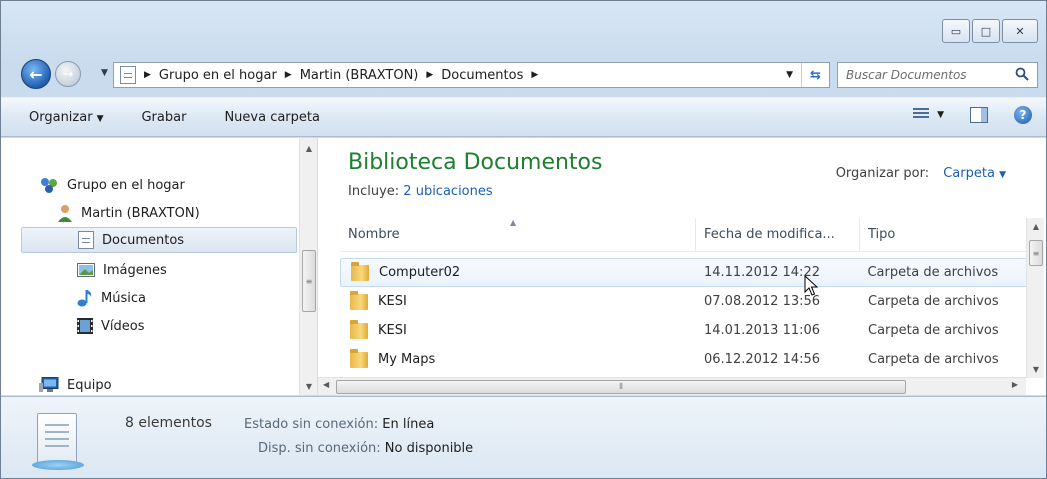 The image size is (1047, 479). What do you see at coordinates (218, 75) in the screenshot?
I see `breadcrumb-homegroup: Grupo en el hogar` at bounding box center [218, 75].